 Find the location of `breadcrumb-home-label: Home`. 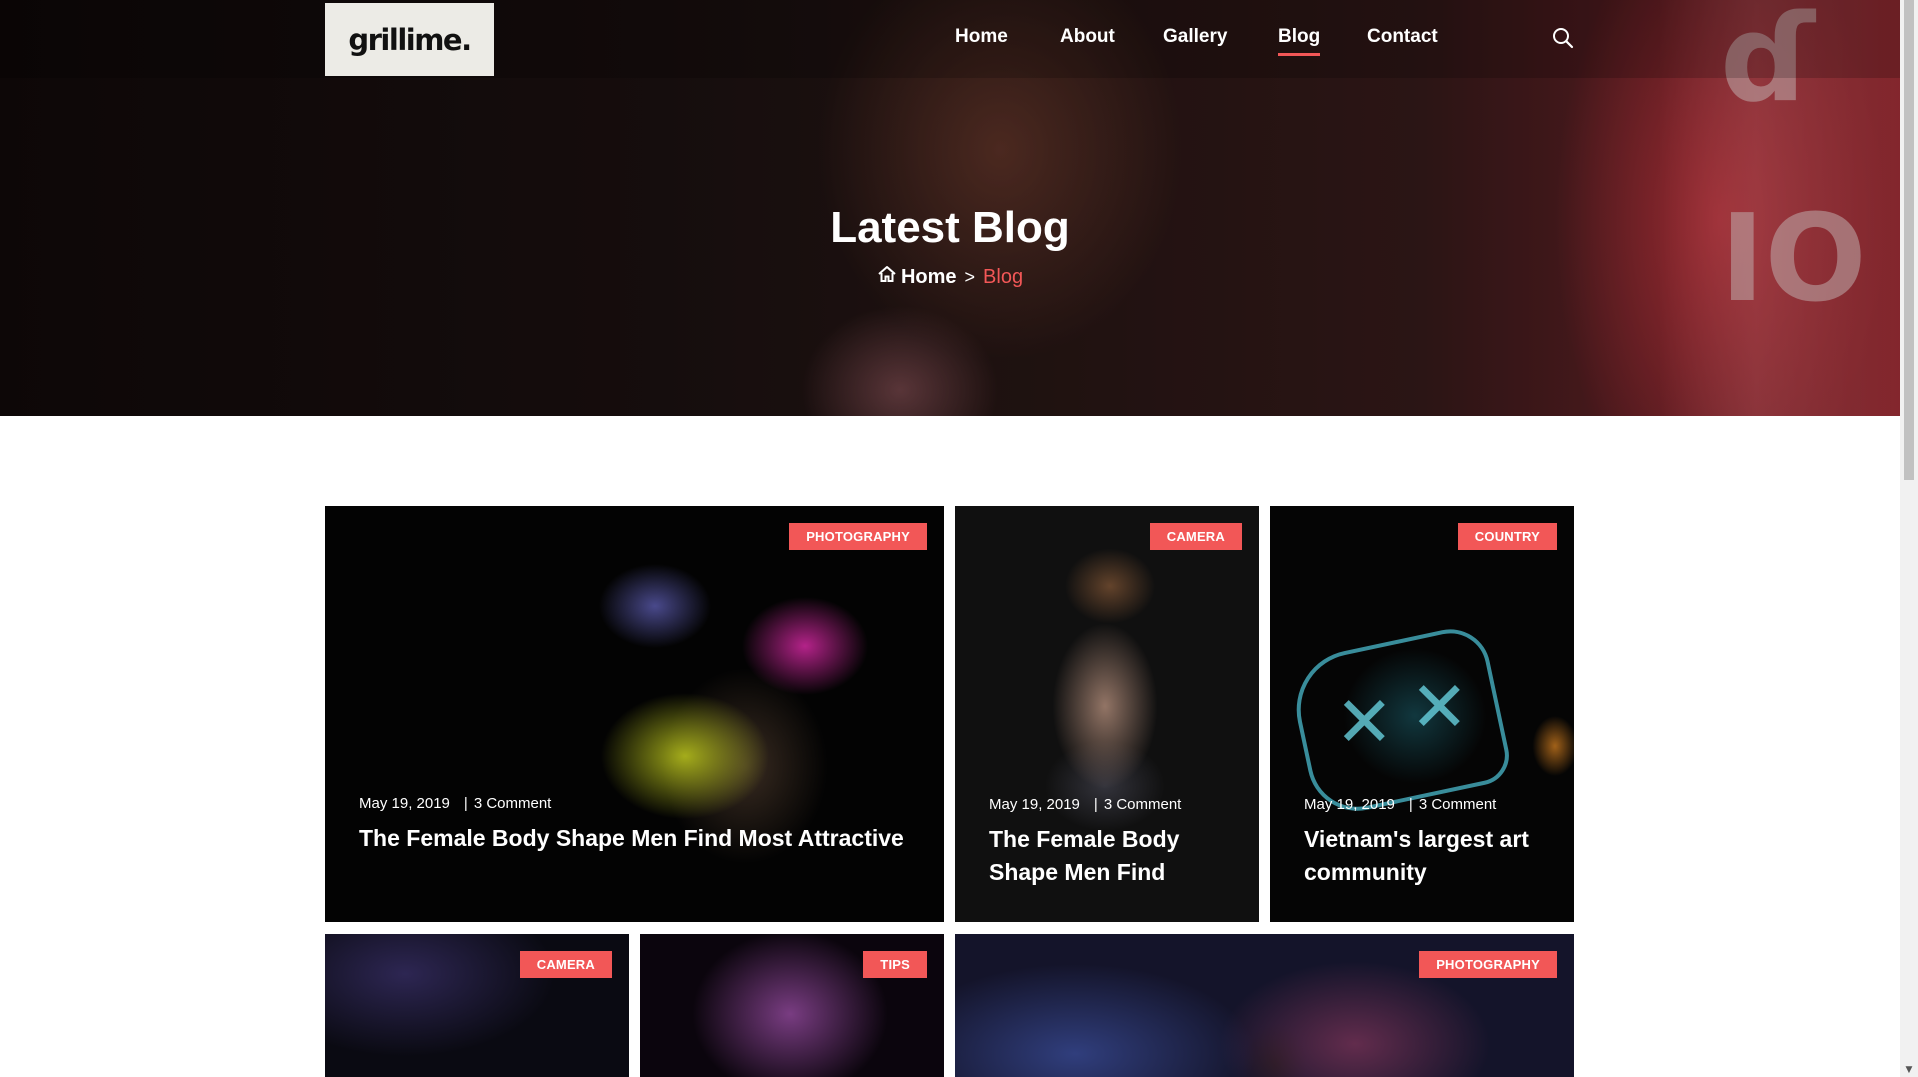

breadcrumb-home-label: Home is located at coordinates (928, 276).